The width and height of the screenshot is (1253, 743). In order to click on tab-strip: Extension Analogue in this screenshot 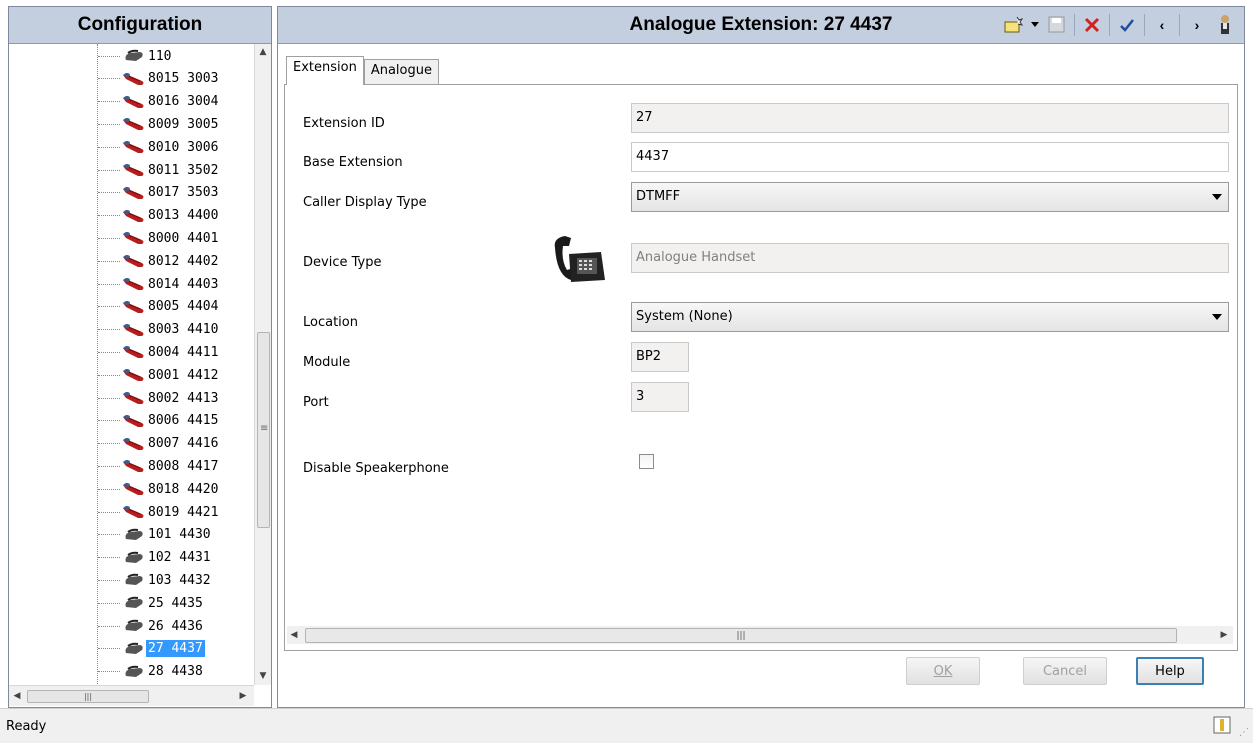, I will do `click(362, 70)`.